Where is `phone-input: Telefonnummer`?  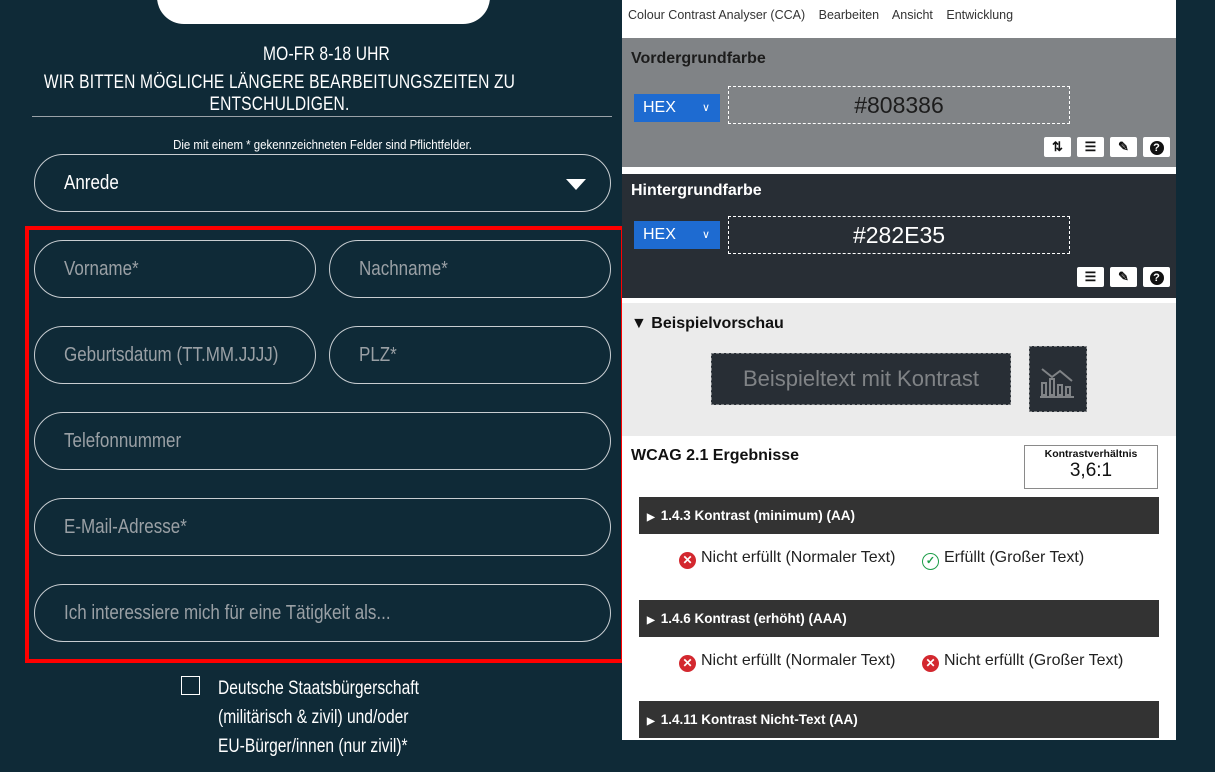 phone-input: Telefonnummer is located at coordinates (322, 441).